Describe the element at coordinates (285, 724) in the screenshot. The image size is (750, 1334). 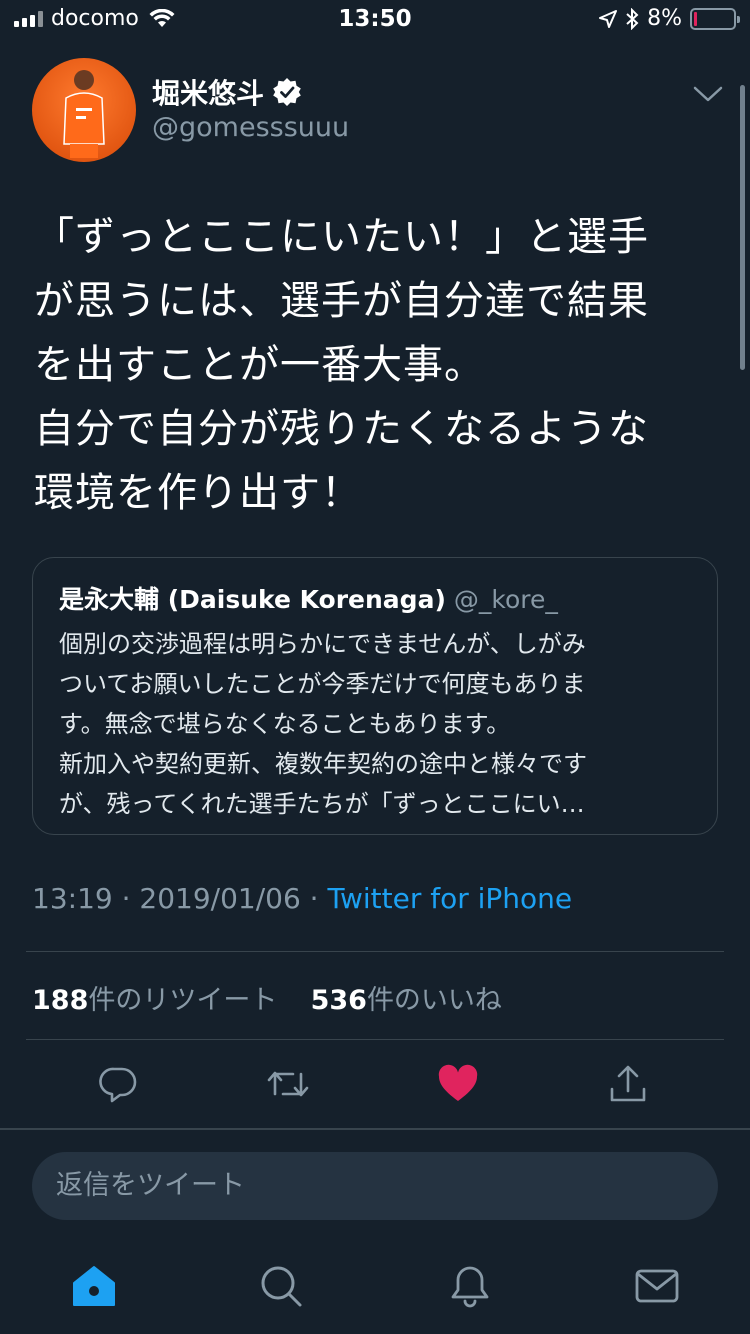
I see `quoted-text-line: す。無念で堪らなくなることもあります。` at that location.